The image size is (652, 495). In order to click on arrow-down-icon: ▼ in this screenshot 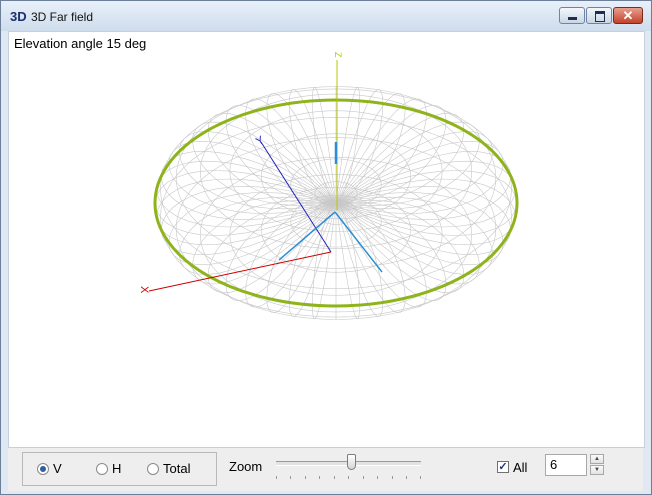, I will do `click(597, 470)`.